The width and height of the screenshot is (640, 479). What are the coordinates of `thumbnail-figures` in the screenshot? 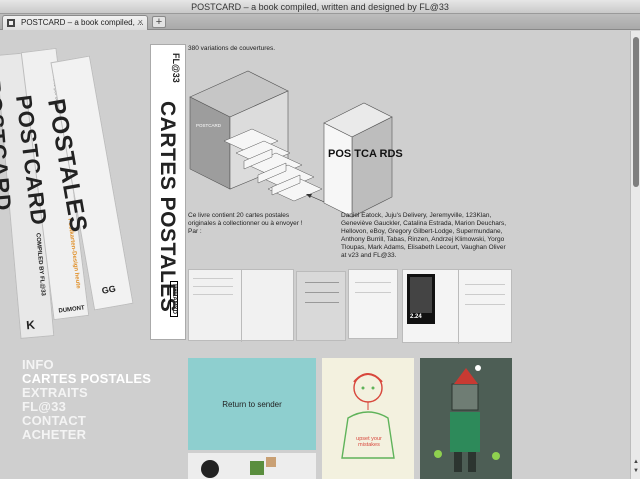 It's located at (252, 466).